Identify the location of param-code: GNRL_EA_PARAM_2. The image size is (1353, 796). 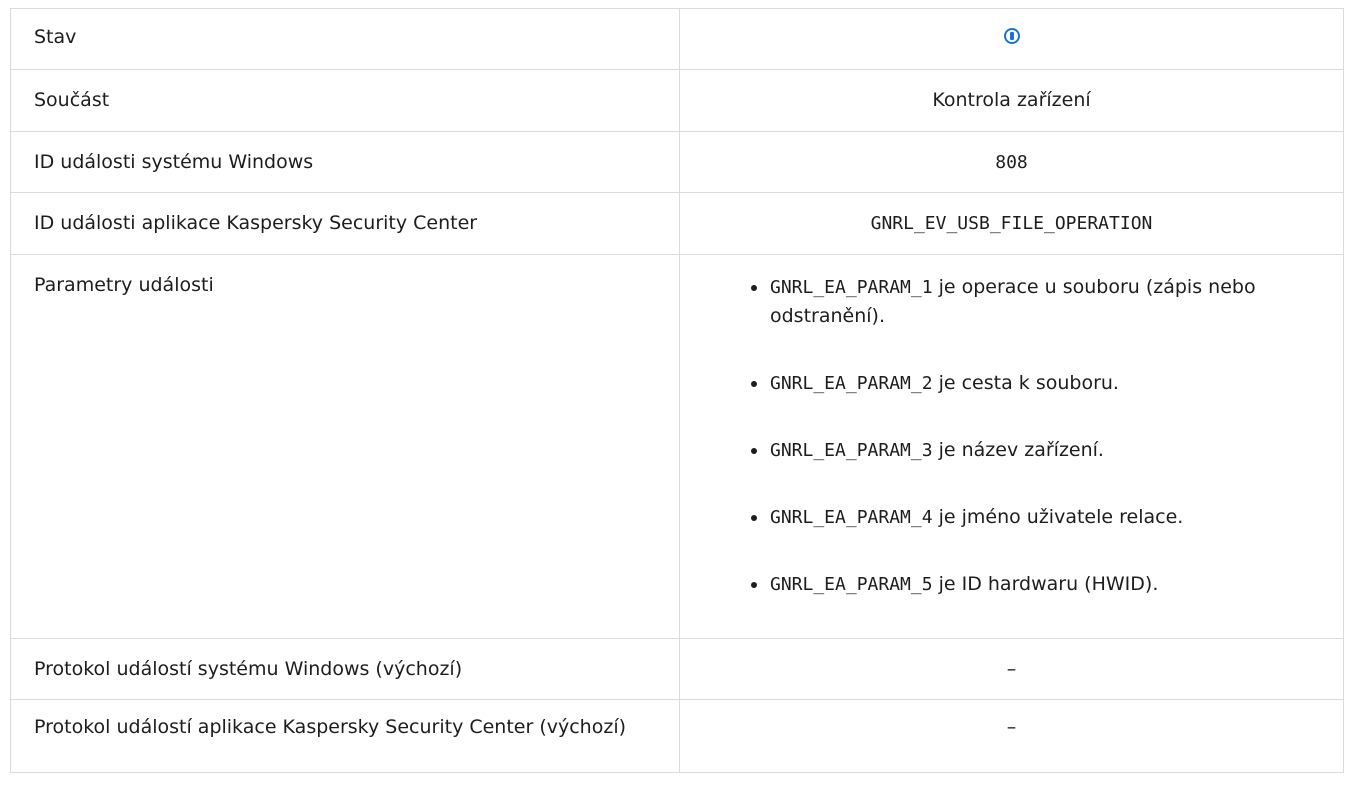
(851, 383).